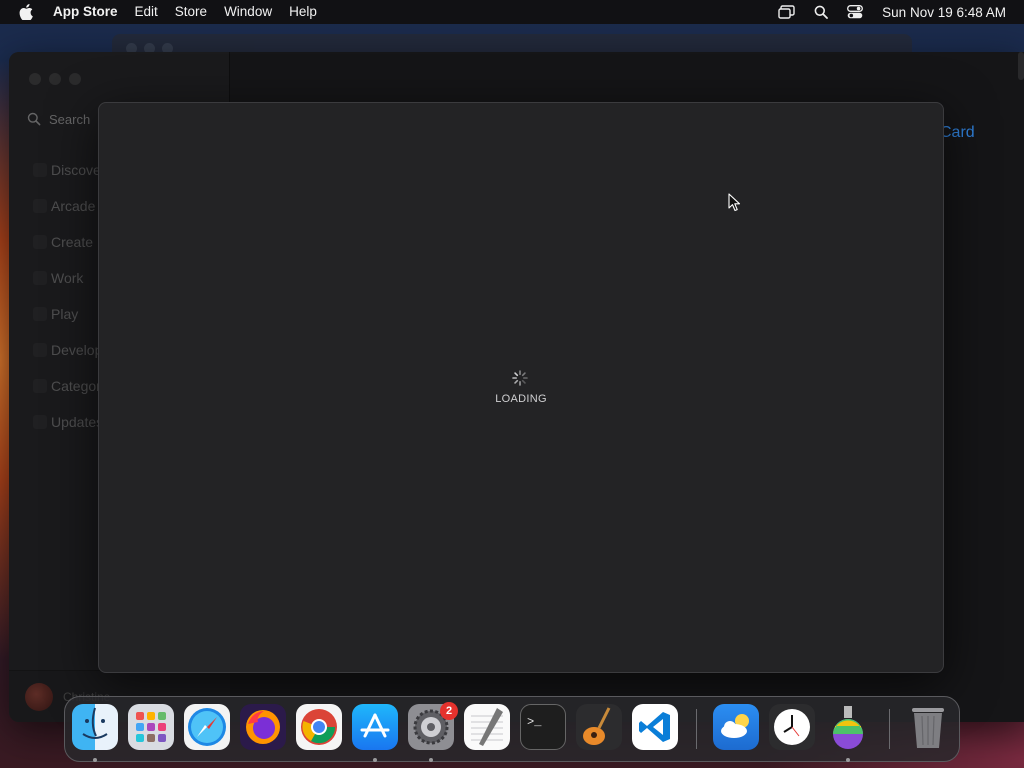  What do you see at coordinates (512, 729) in the screenshot?
I see `dock: >_` at bounding box center [512, 729].